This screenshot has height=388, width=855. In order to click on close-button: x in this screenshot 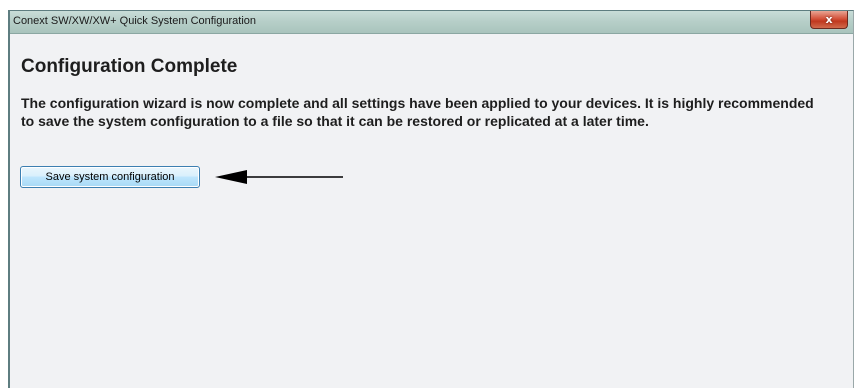, I will do `click(829, 20)`.